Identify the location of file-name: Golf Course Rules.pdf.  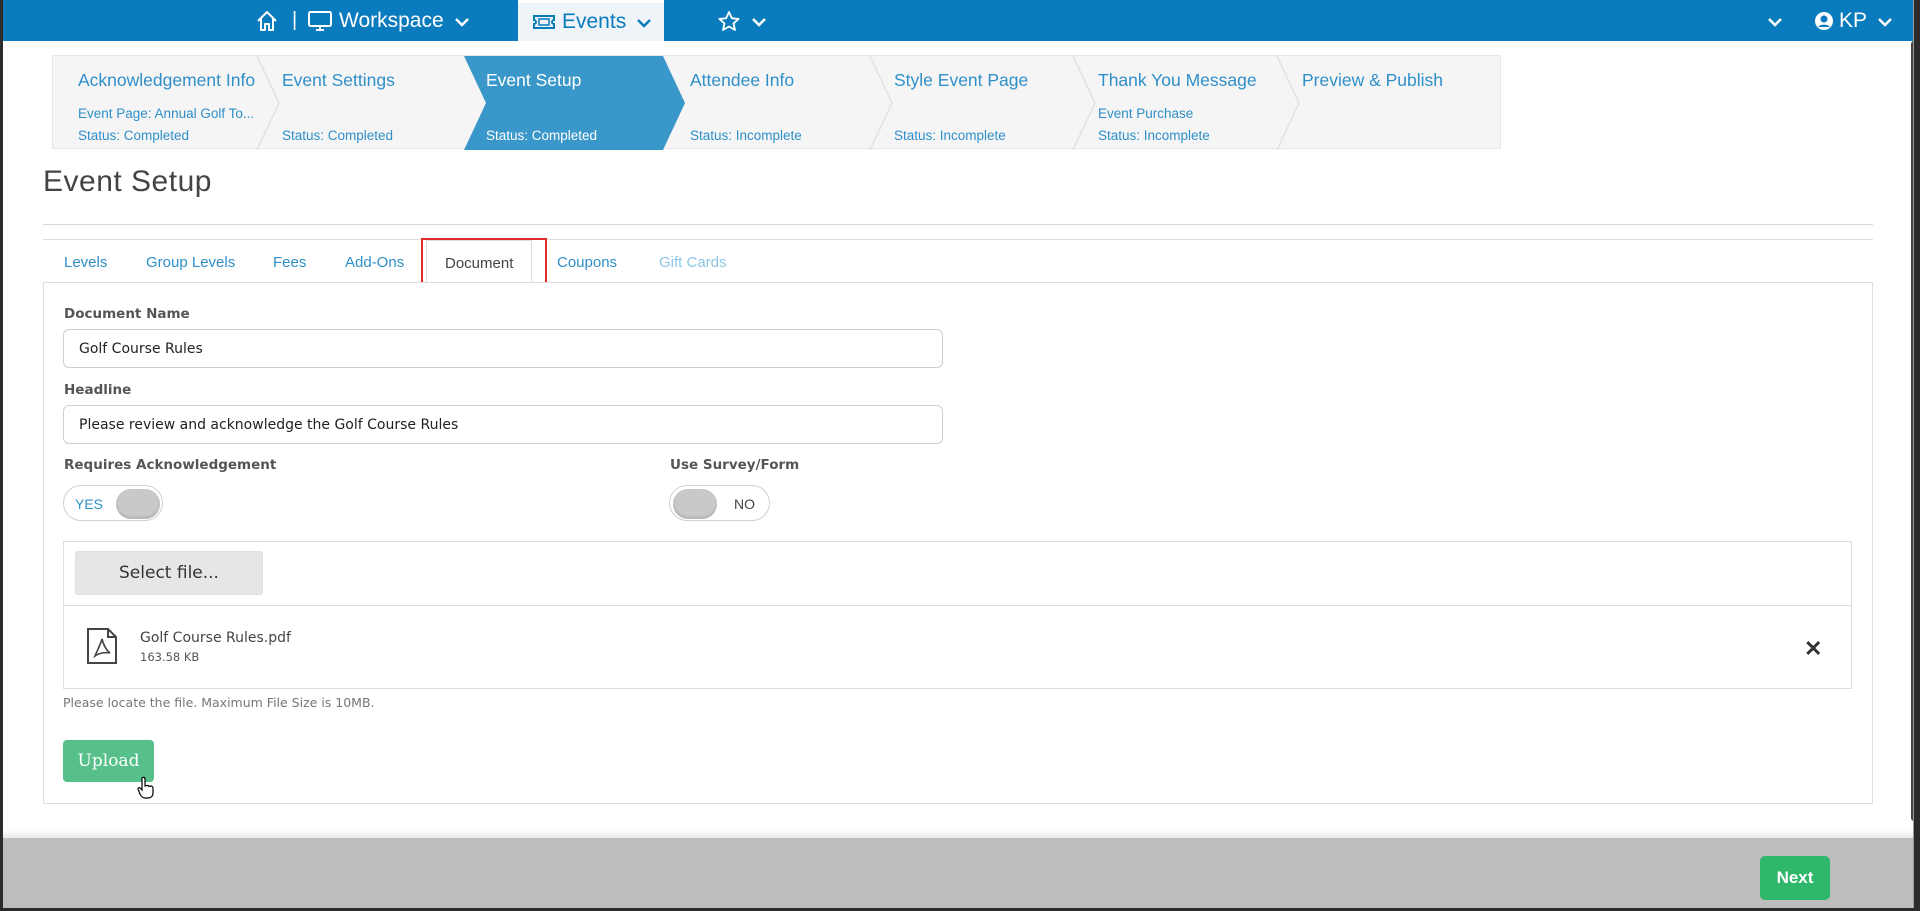
(215, 638).